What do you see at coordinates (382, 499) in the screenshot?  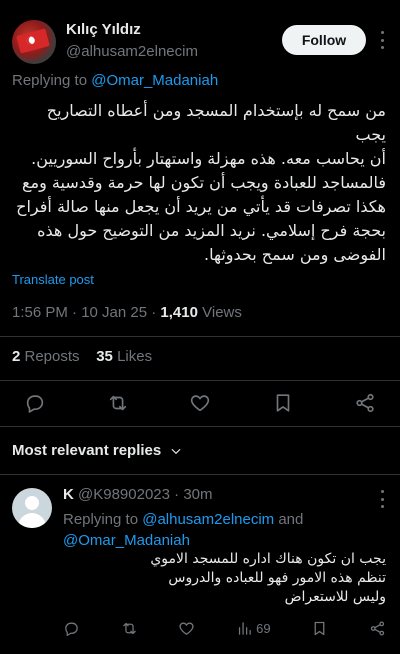 I see `reply-more-options-icon` at bounding box center [382, 499].